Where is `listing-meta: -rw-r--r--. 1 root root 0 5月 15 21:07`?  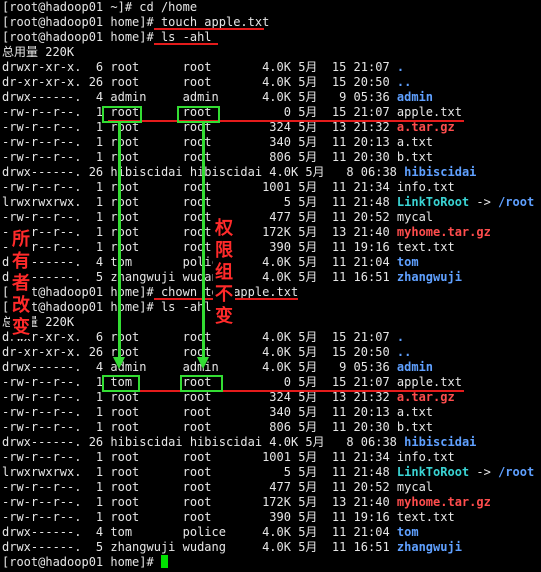
listing-meta: -rw-r--r--. 1 root root 0 5月 15 21:07 is located at coordinates (199, 112).